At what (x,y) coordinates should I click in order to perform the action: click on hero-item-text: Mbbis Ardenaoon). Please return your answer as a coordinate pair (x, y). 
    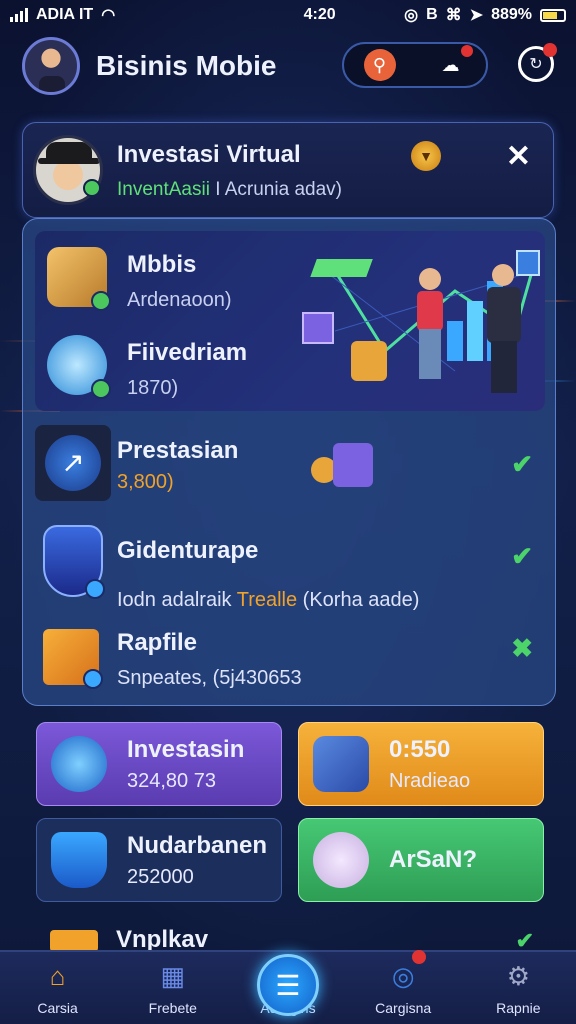
    Looking at the image, I should click on (169, 279).